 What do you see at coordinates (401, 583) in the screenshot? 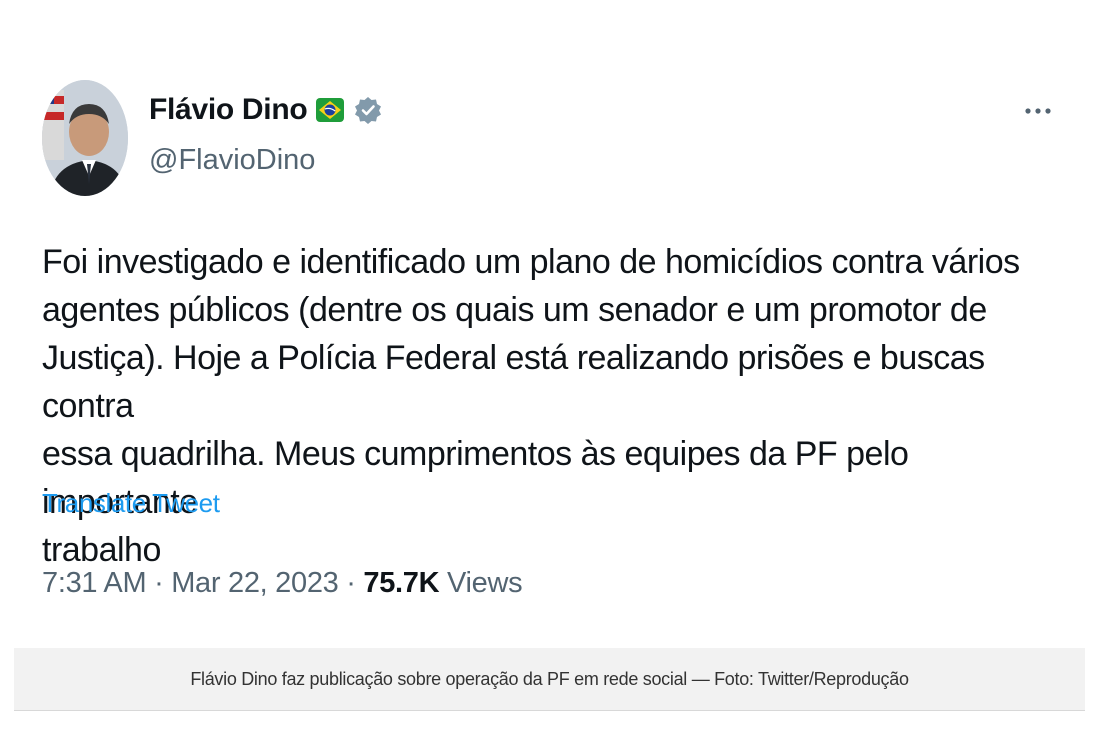
I see `views-count: 75.7K` at bounding box center [401, 583].